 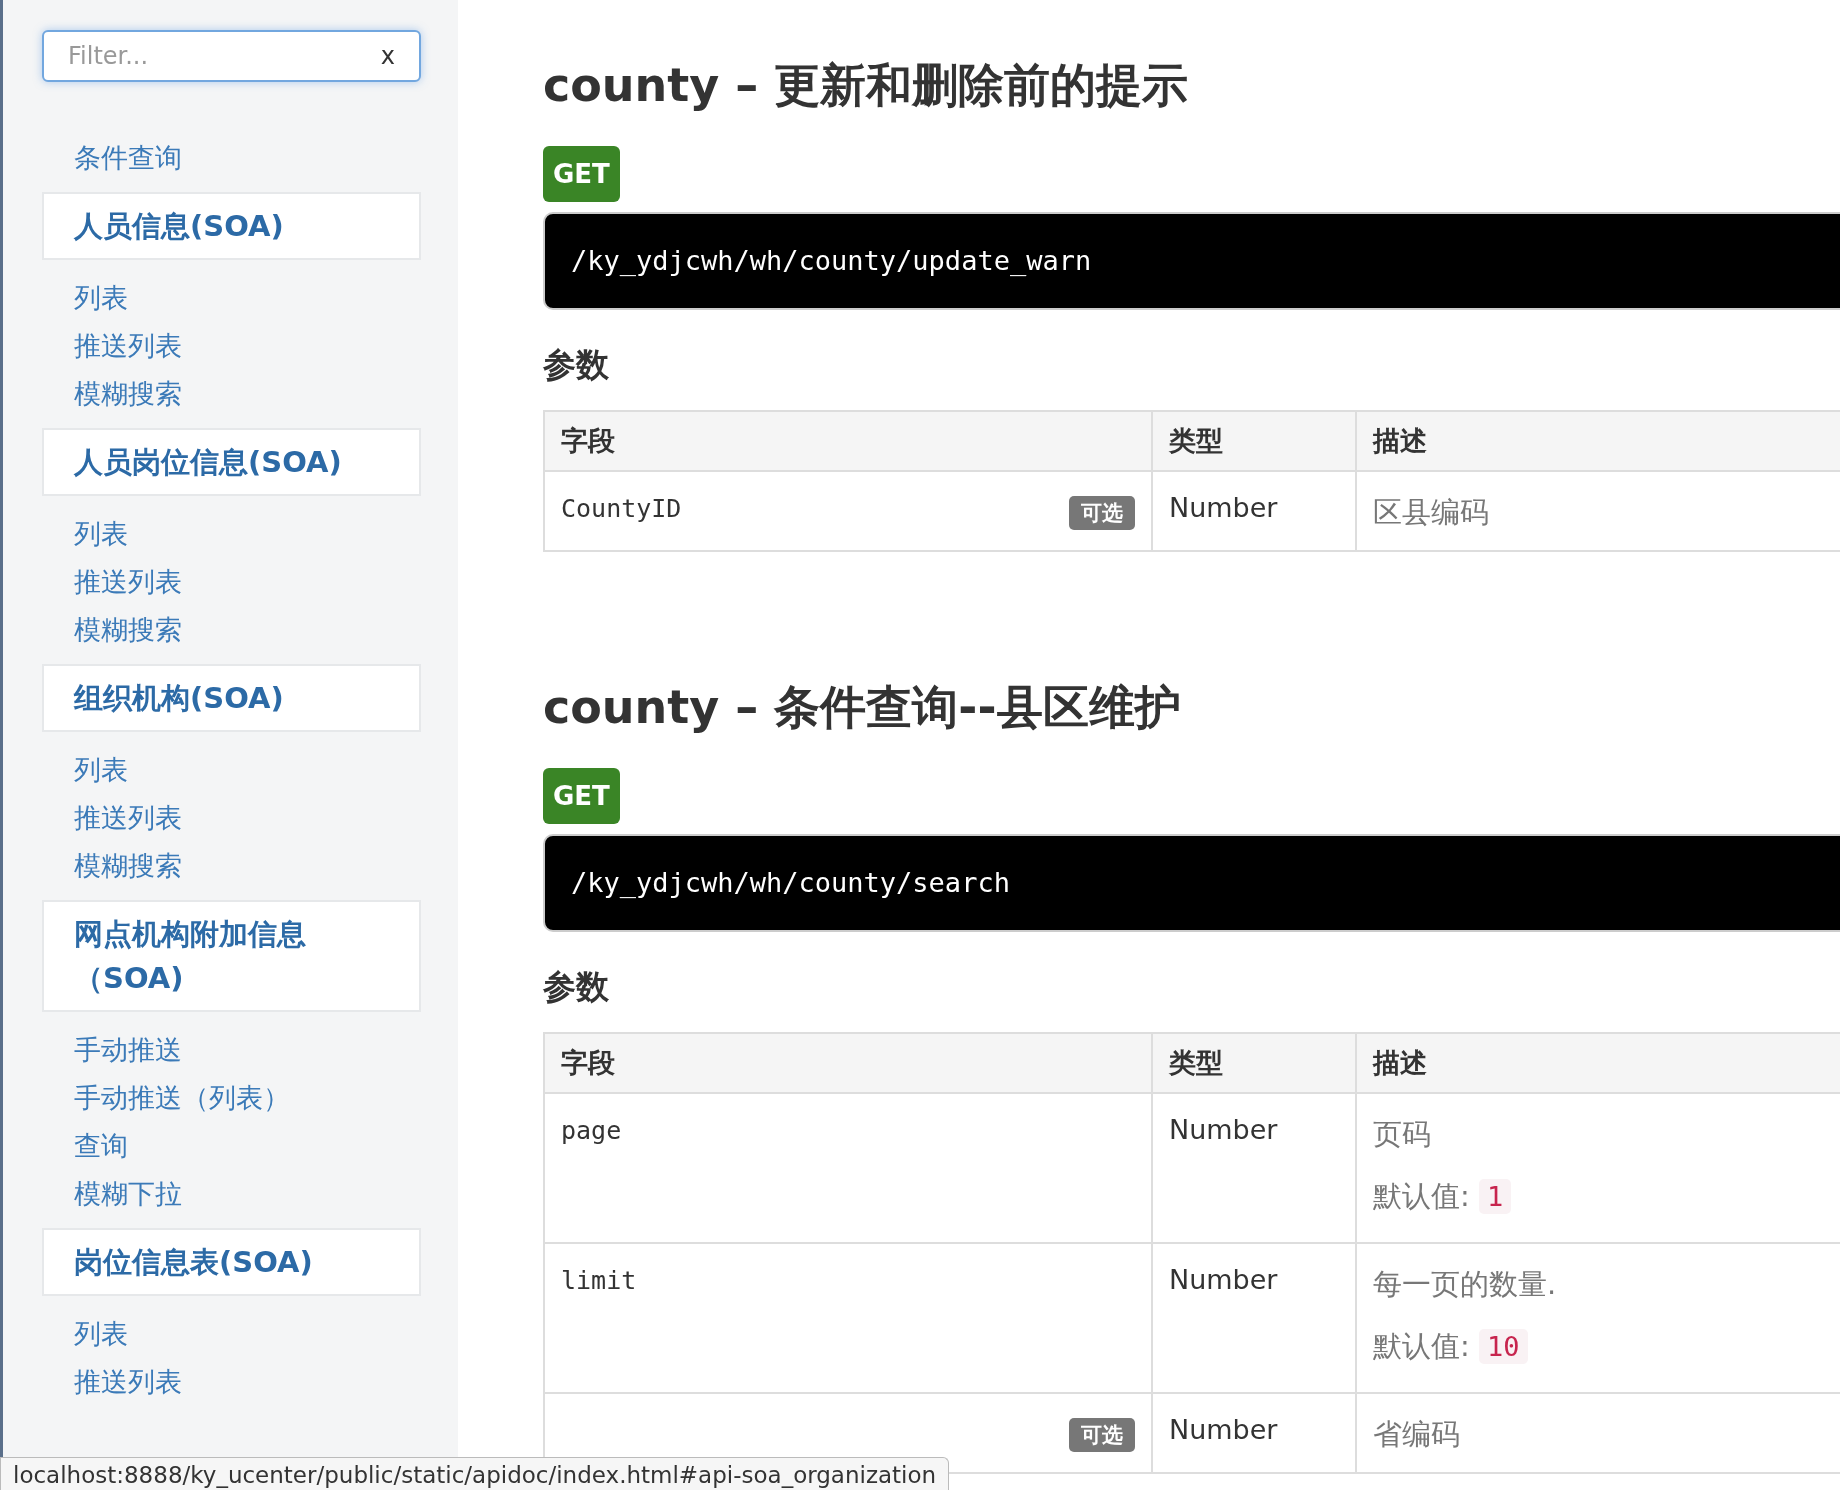 I want to click on field-description: 省编码, so click(x=1417, y=1434).